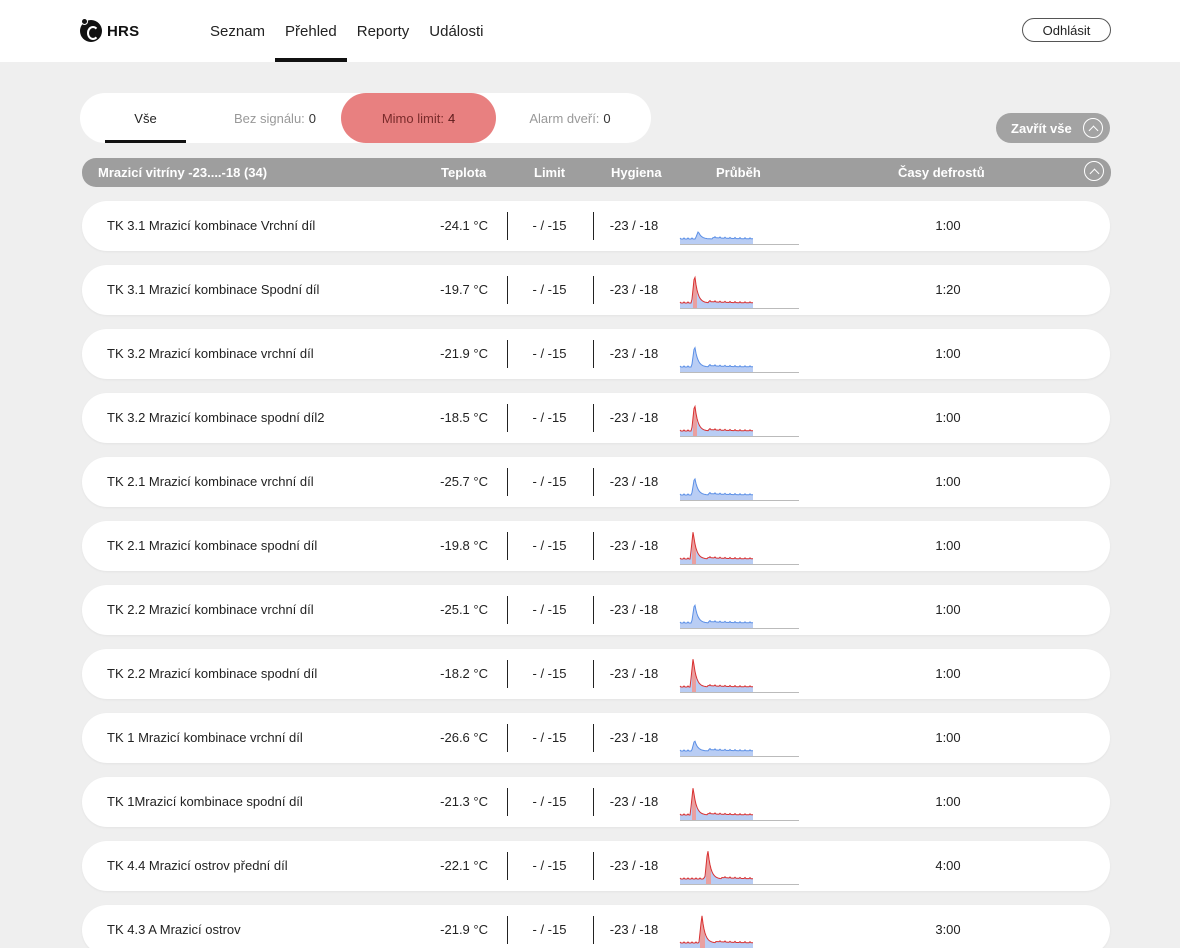  What do you see at coordinates (210, 481) in the screenshot?
I see `sensor-name: TK 2.1 Mrazicí kombinace vrchní díl` at bounding box center [210, 481].